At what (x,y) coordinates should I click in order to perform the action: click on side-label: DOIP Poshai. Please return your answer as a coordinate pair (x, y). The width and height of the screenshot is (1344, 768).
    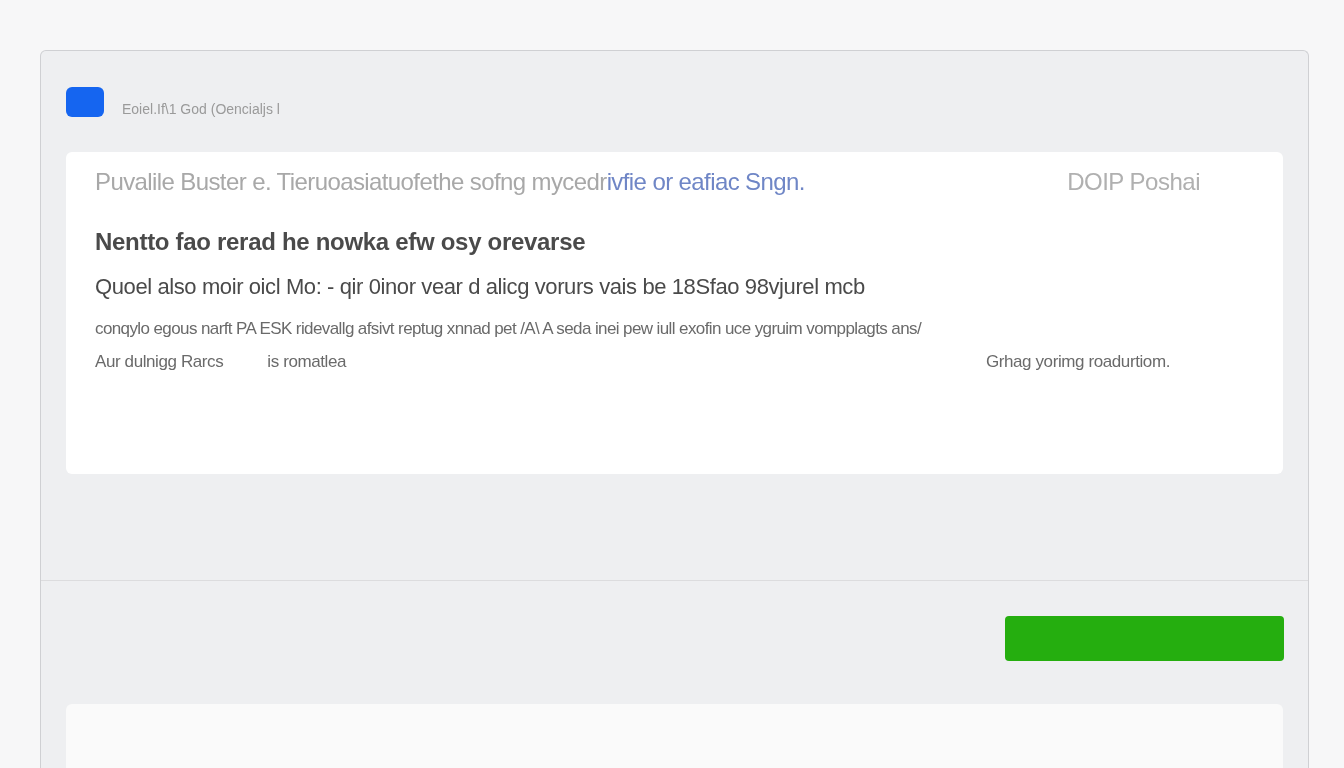
    Looking at the image, I should click on (1133, 182).